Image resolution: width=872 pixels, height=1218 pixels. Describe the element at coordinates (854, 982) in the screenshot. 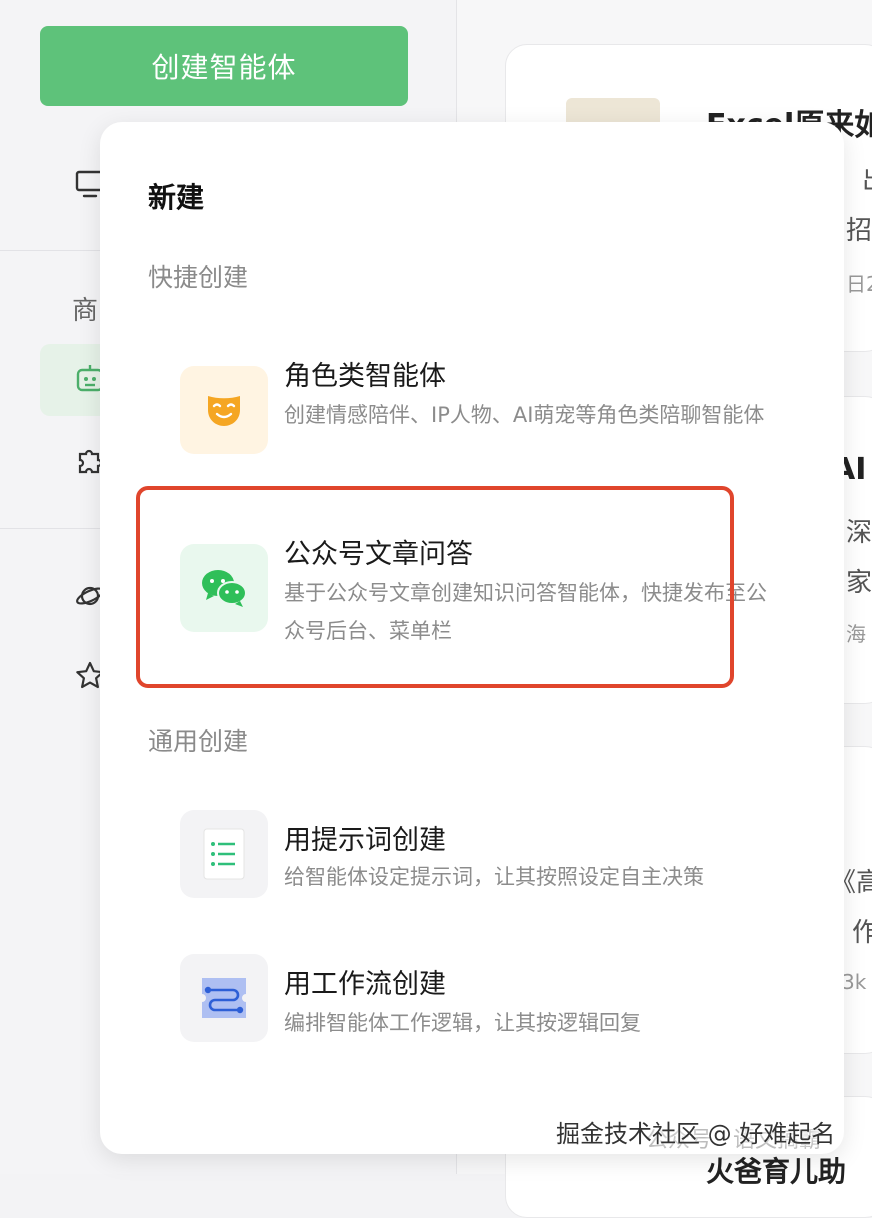

I see `agent-card-meta: 3k` at that location.